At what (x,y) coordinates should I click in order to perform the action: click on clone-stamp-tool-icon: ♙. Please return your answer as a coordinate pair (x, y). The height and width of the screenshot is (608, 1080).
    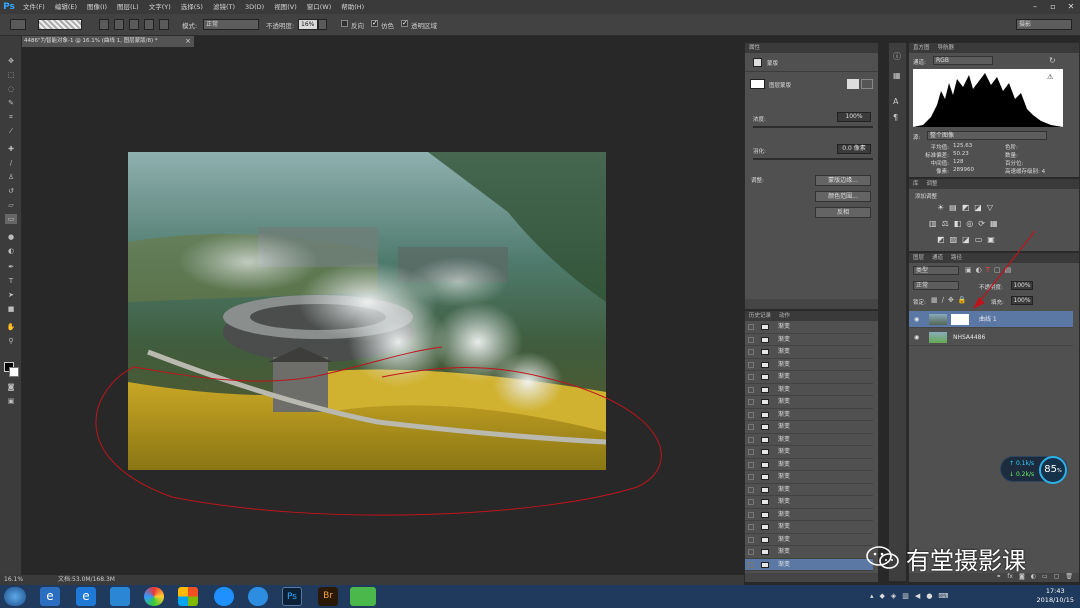
    Looking at the image, I should click on (11, 177).